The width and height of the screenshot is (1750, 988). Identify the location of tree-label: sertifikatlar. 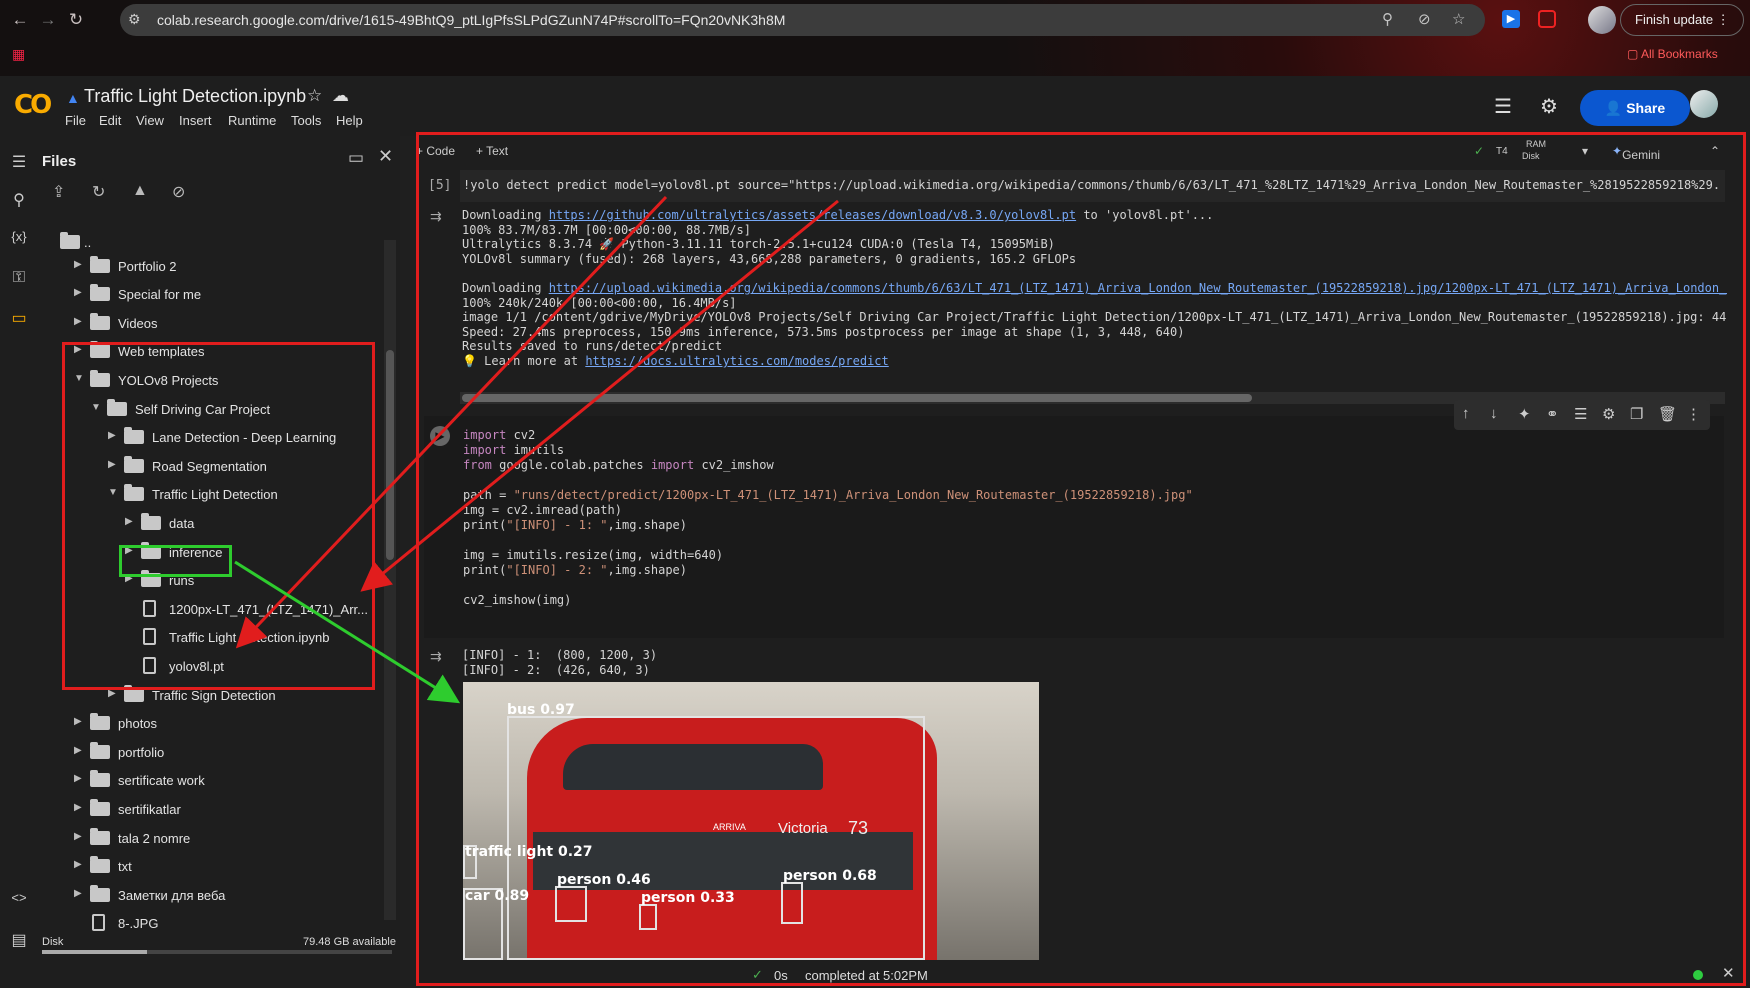
(149, 809).